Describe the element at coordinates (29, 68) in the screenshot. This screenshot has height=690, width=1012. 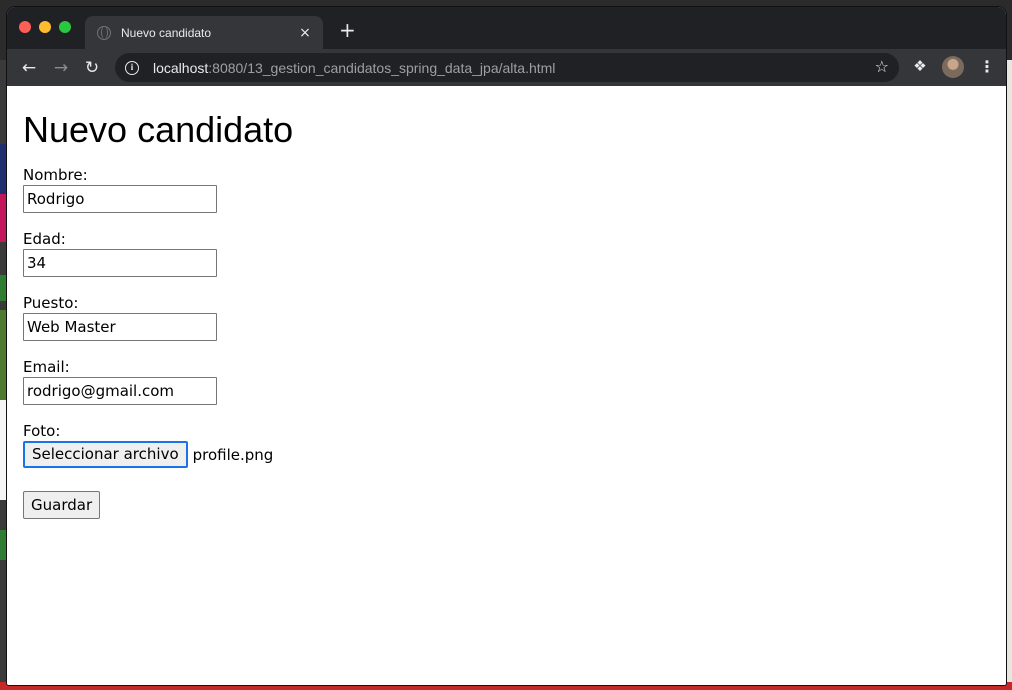
I see `arrow-left-icon: ←` at that location.